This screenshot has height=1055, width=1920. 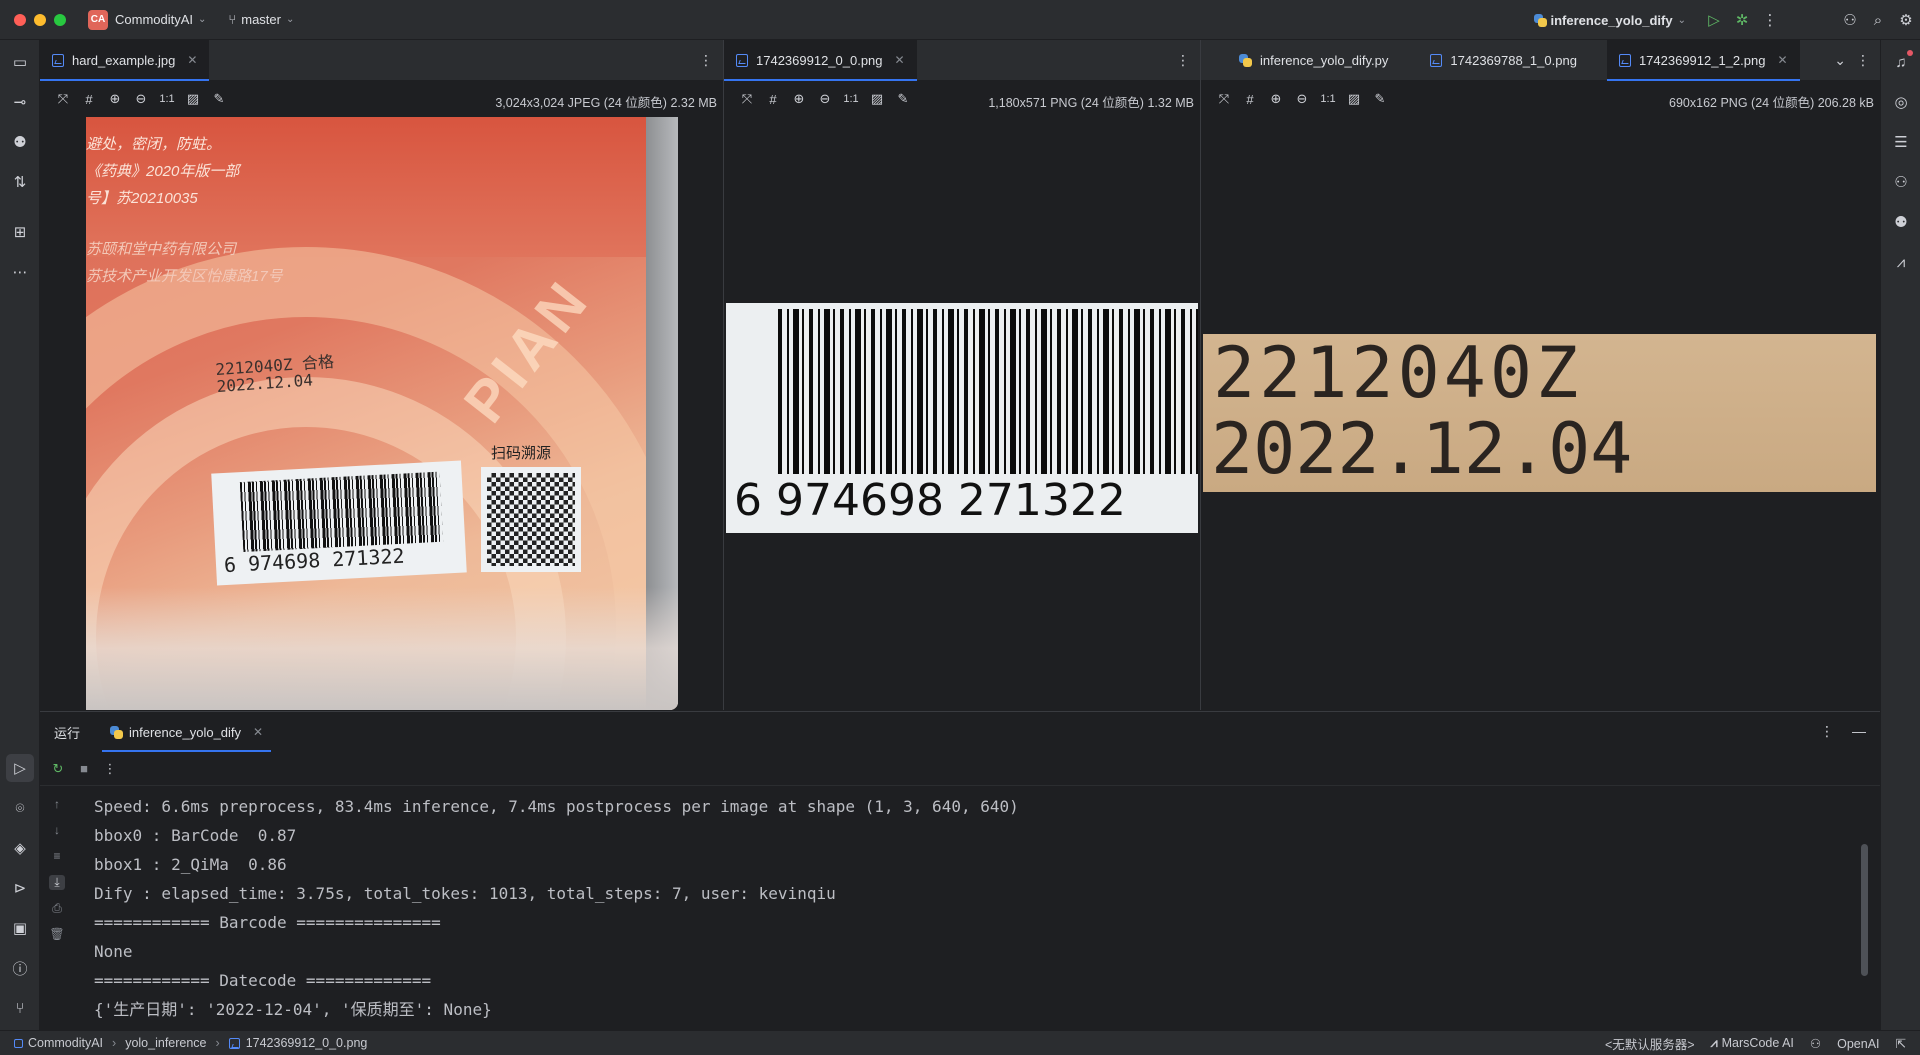 I want to click on tab-1742369912-0-0: 1742369912_0_0.png ✕, so click(x=820, y=60).